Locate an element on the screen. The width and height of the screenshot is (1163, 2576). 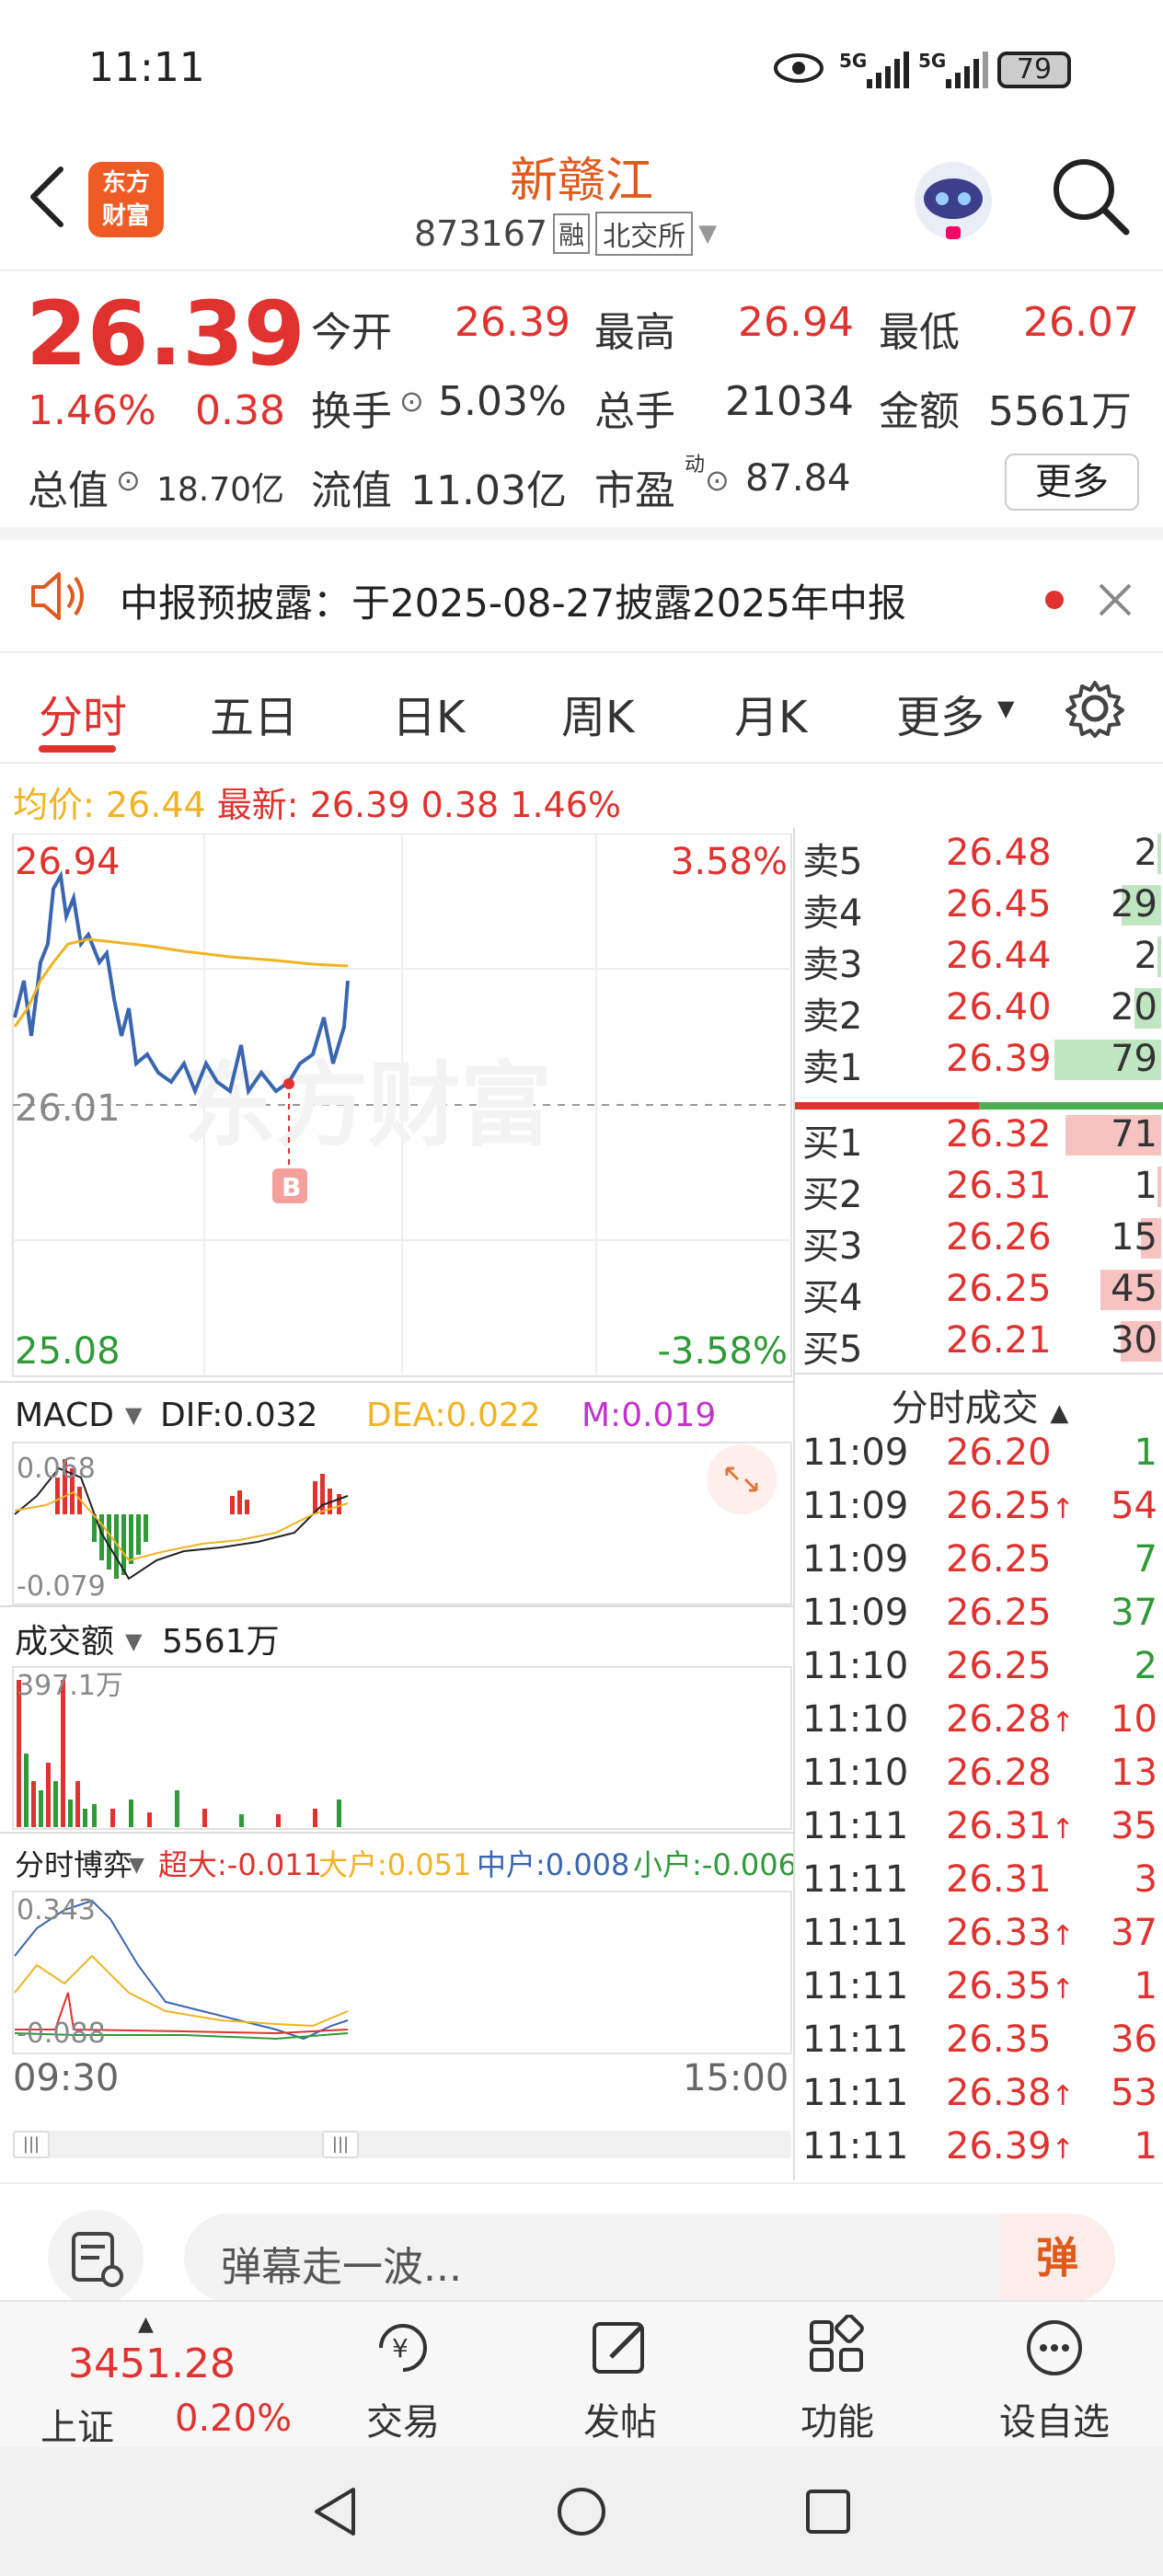
bid-volume: 30 is located at coordinates (1134, 1340).